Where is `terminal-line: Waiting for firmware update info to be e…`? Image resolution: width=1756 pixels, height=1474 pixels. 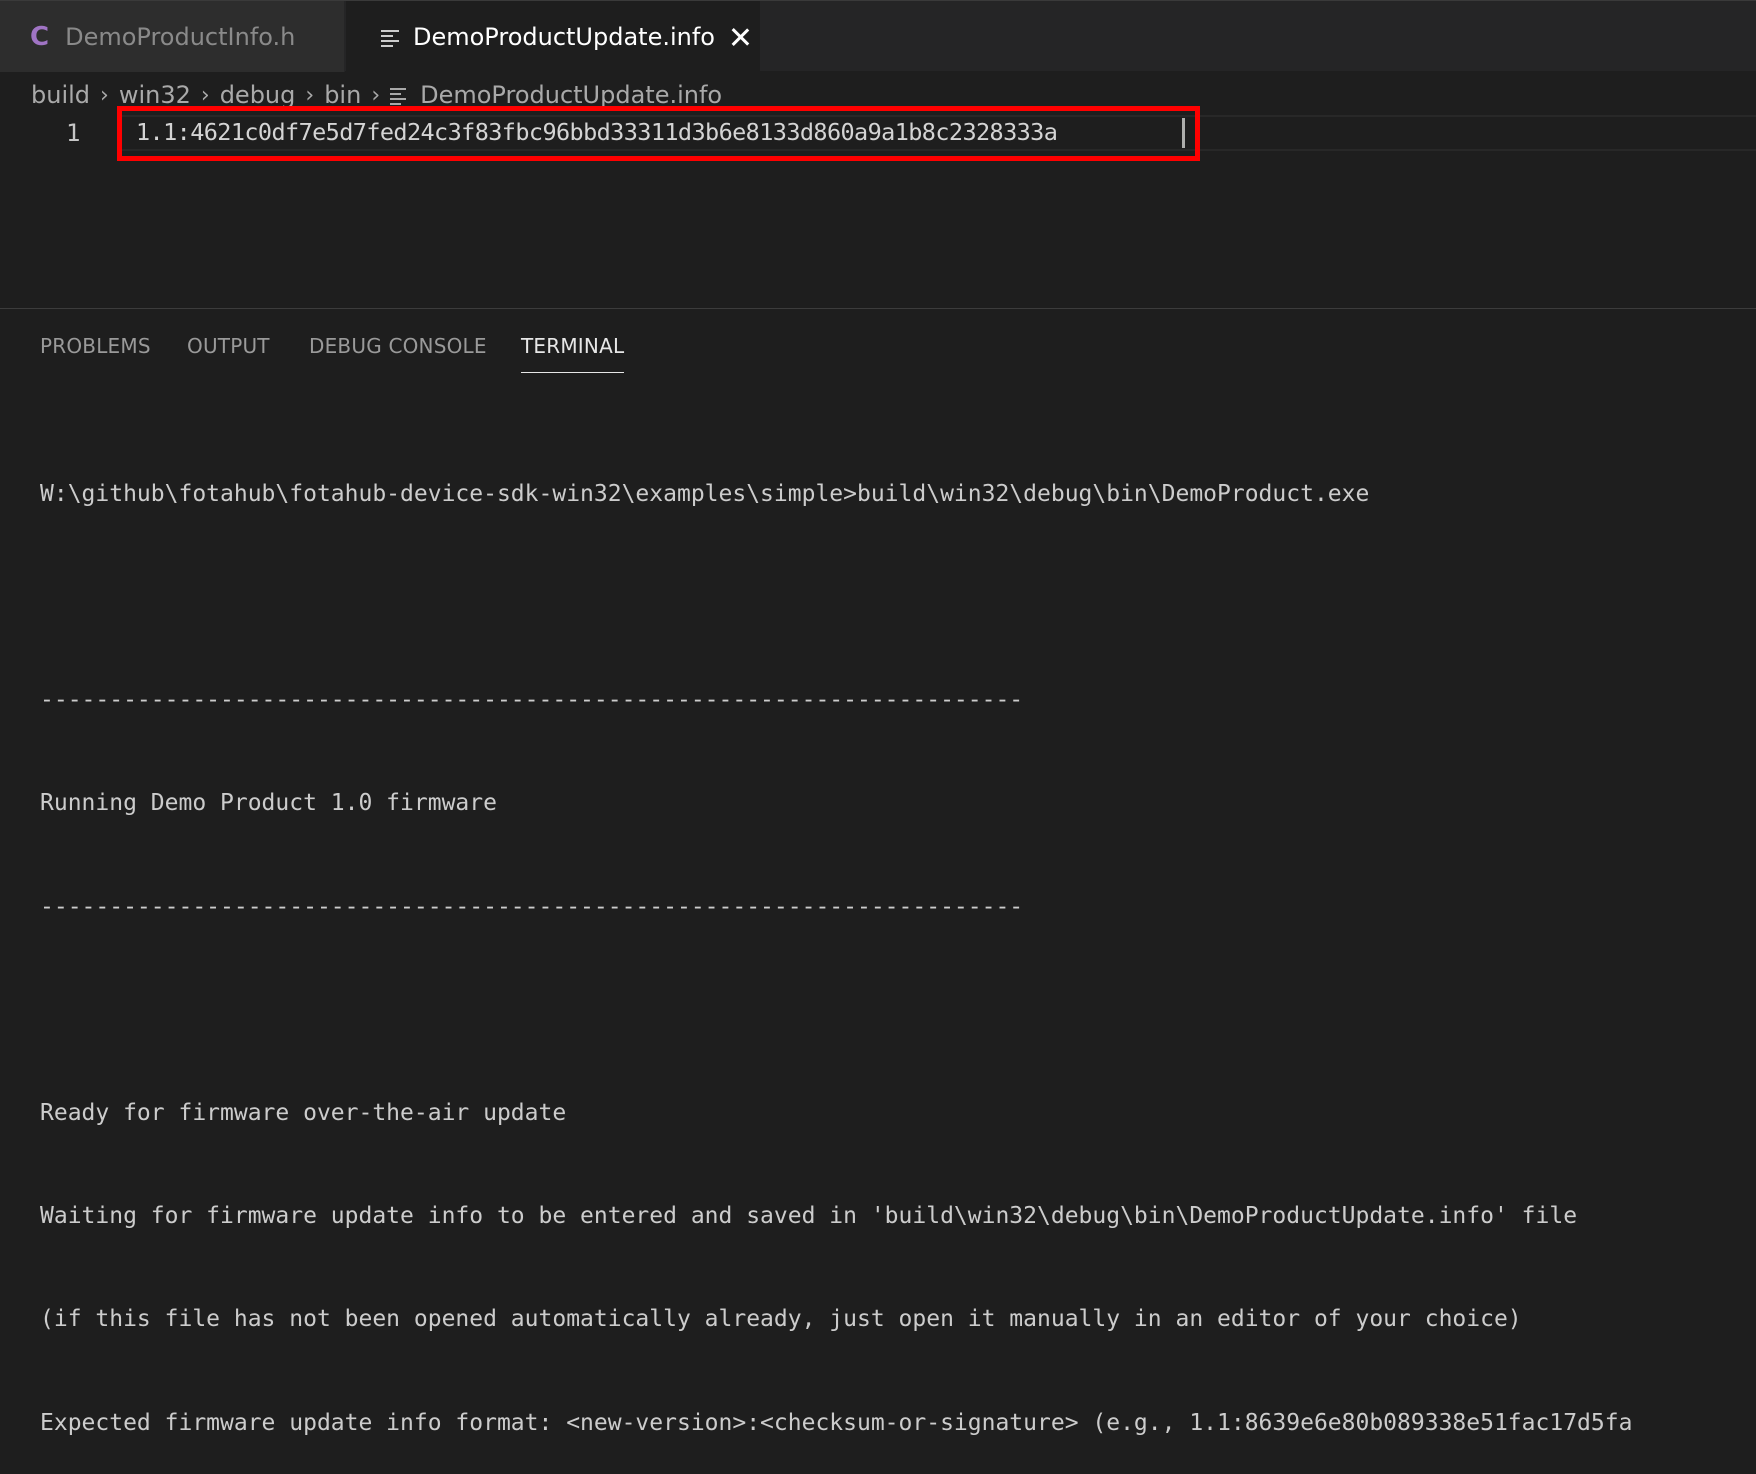 terminal-line: Waiting for firmware update info to be e… is located at coordinates (809, 1216).